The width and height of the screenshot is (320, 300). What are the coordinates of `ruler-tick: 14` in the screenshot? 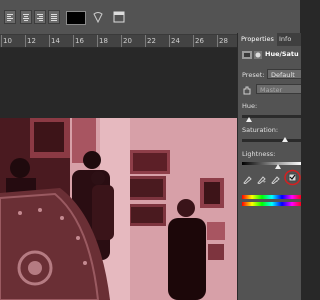 It's located at (55, 41).